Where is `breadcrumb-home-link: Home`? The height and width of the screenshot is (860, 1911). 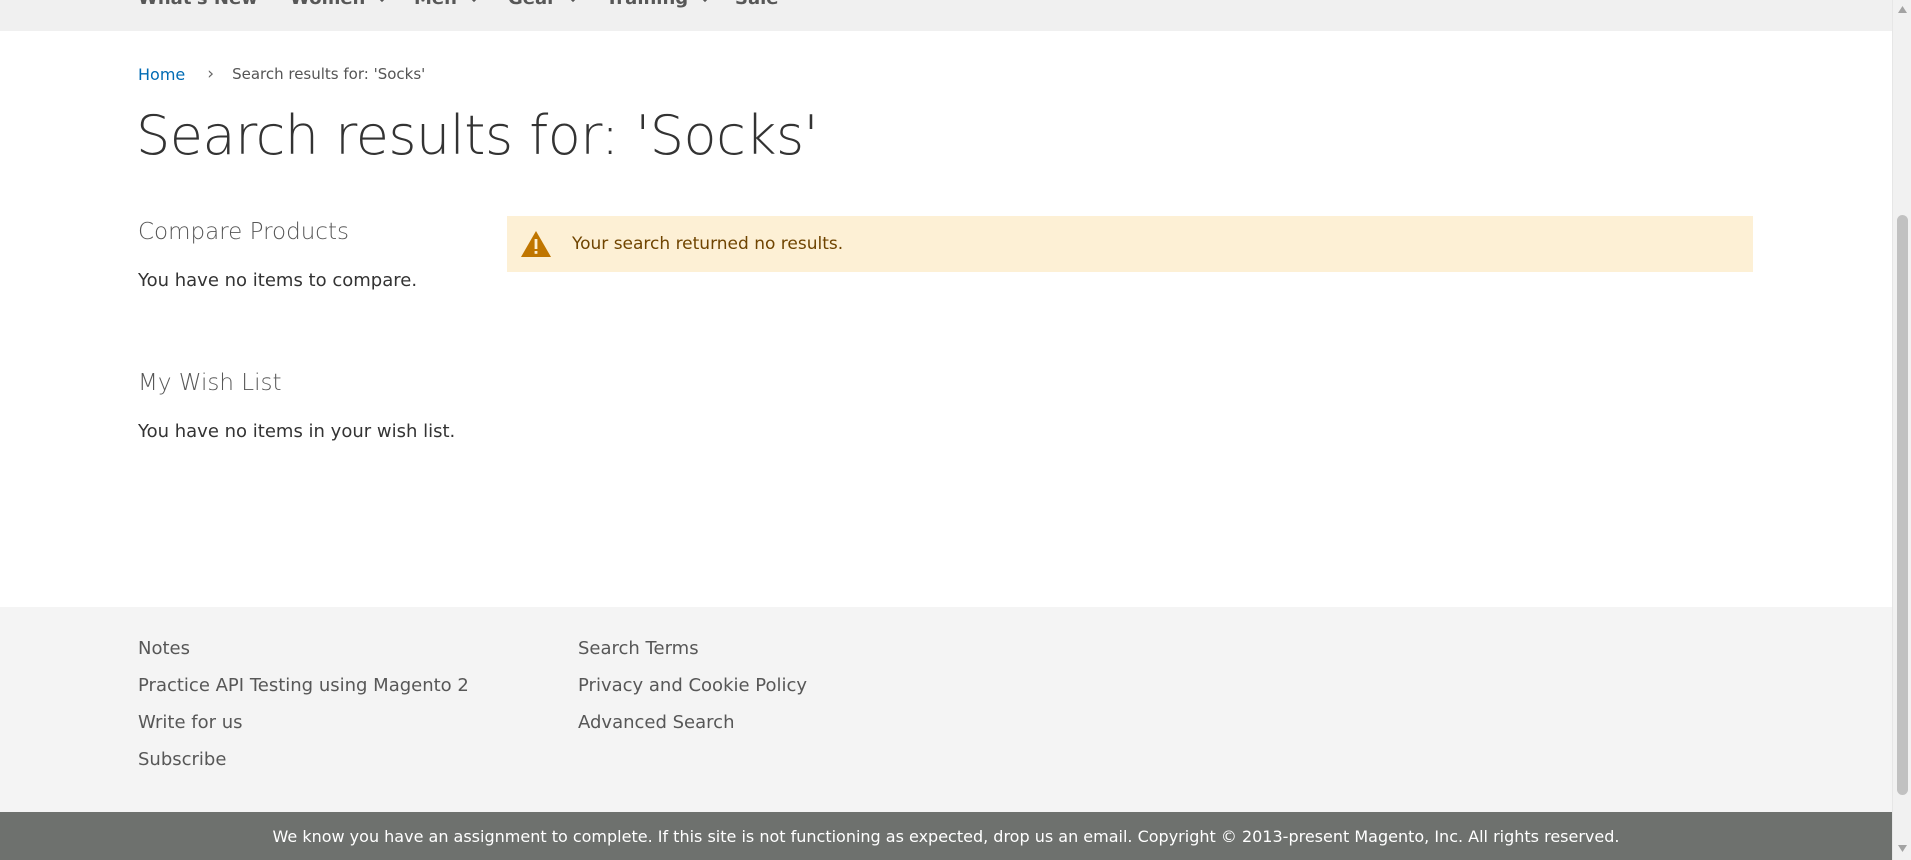
breadcrumb-home-link: Home is located at coordinates (161, 74).